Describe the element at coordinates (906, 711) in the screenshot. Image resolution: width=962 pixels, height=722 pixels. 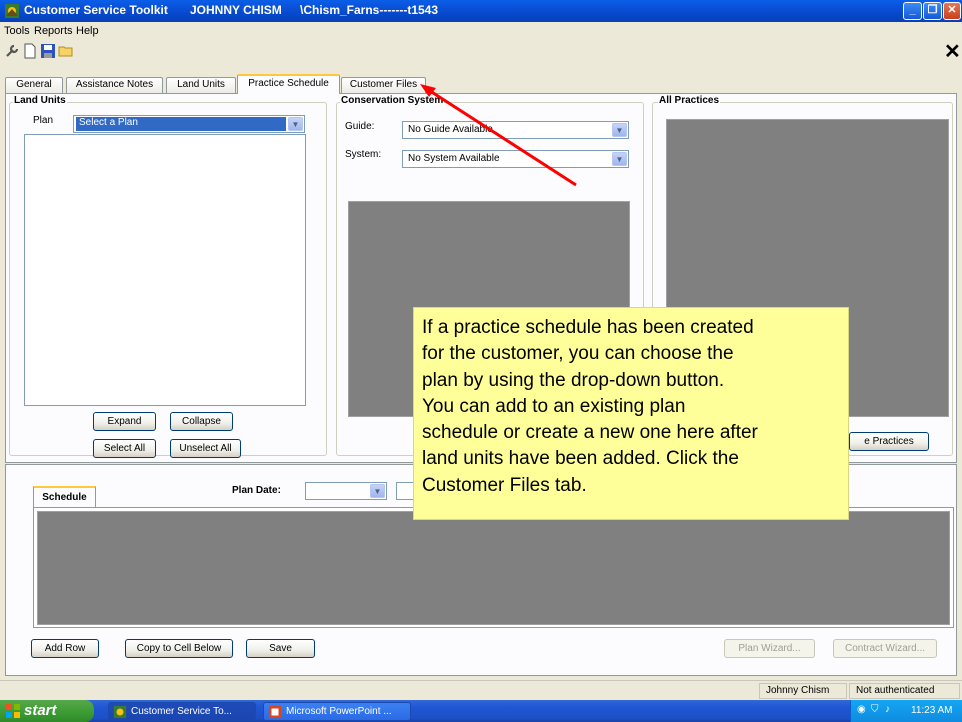
I see `system-tray: ◉ ⛉ ♪ 11:23 AM` at that location.